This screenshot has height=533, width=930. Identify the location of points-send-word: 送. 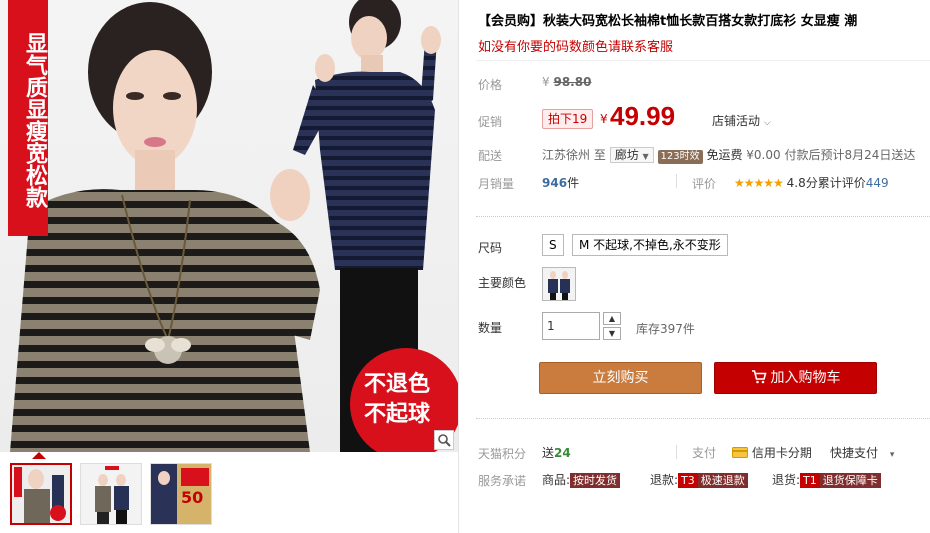
(548, 453).